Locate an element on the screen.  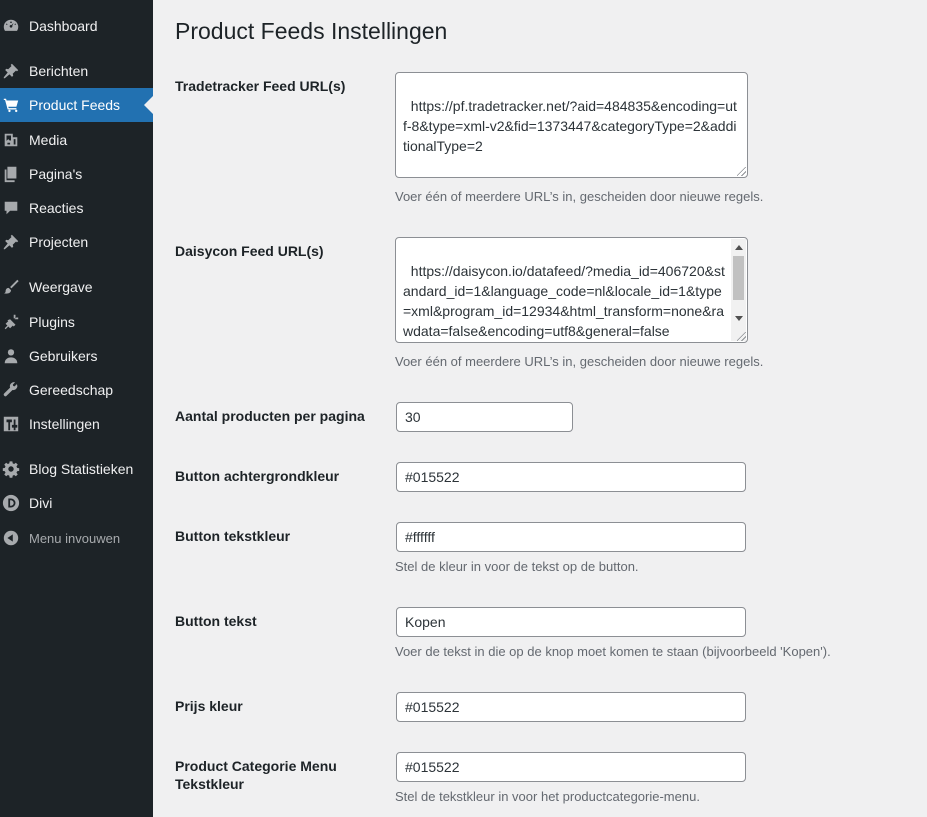
button-bg-label: Button achtergrondkleur is located at coordinates (257, 476).